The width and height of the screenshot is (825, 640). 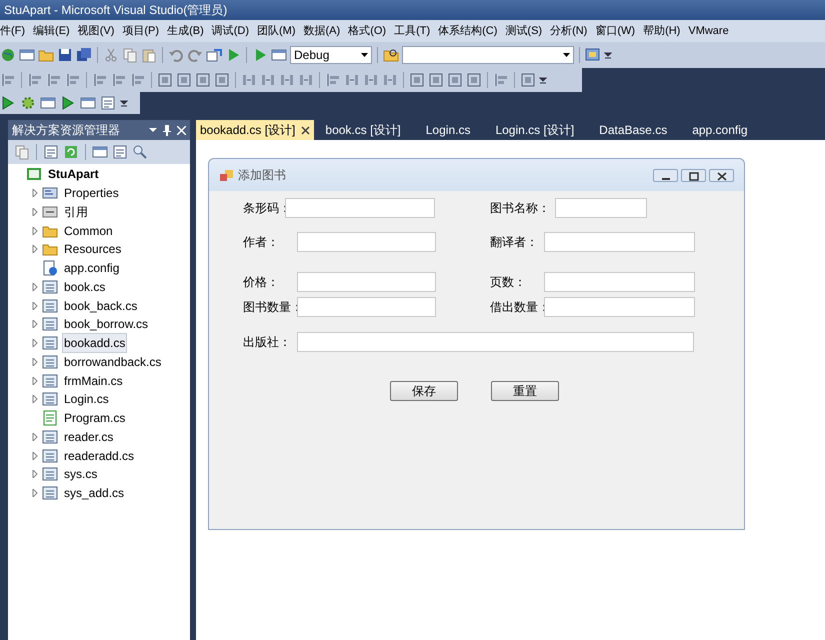 I want to click on tree-item: Common, so click(x=88, y=230).